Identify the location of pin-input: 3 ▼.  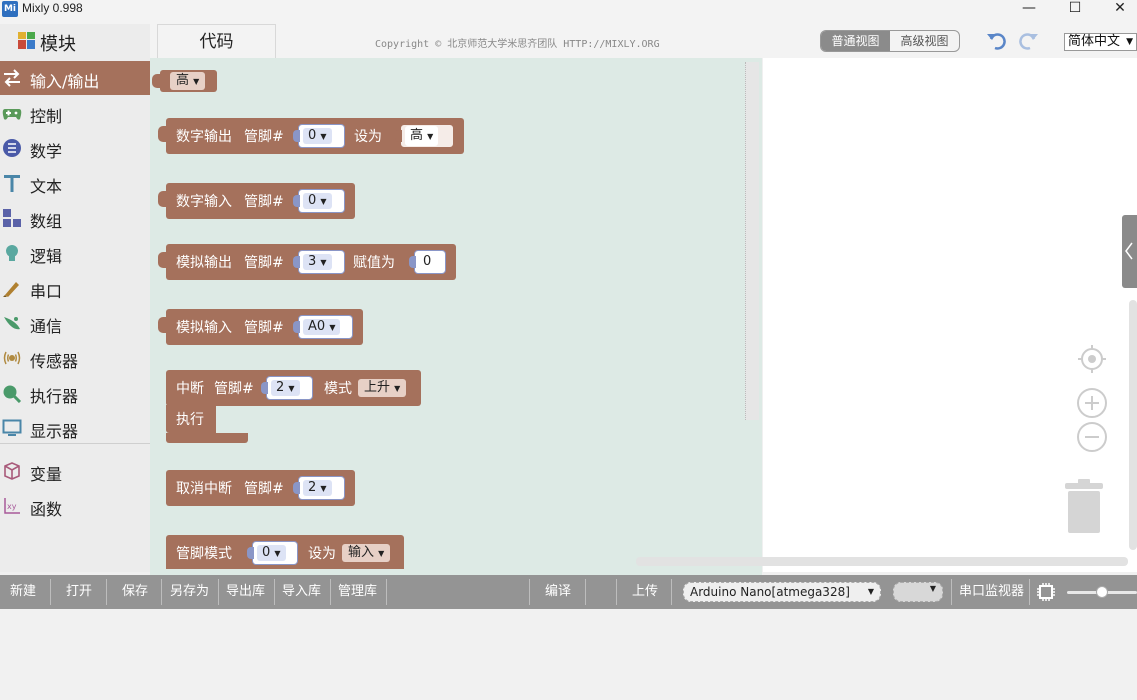
(319, 262).